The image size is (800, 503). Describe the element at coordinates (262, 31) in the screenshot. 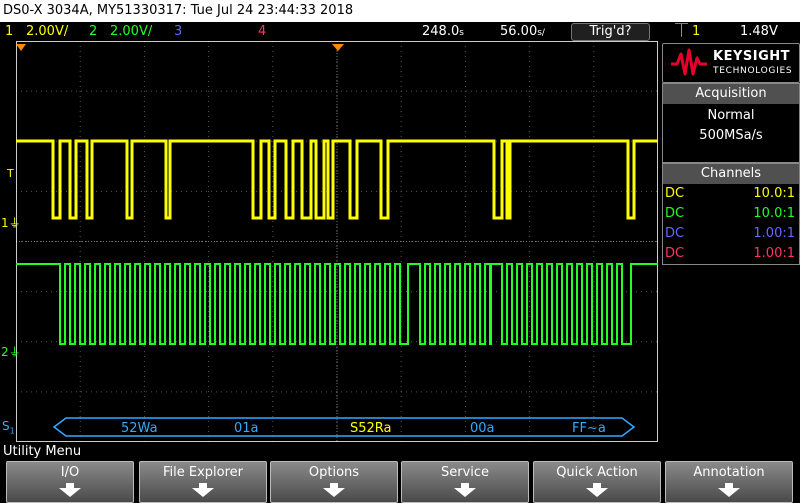

I see `ch4-number: 4` at that location.